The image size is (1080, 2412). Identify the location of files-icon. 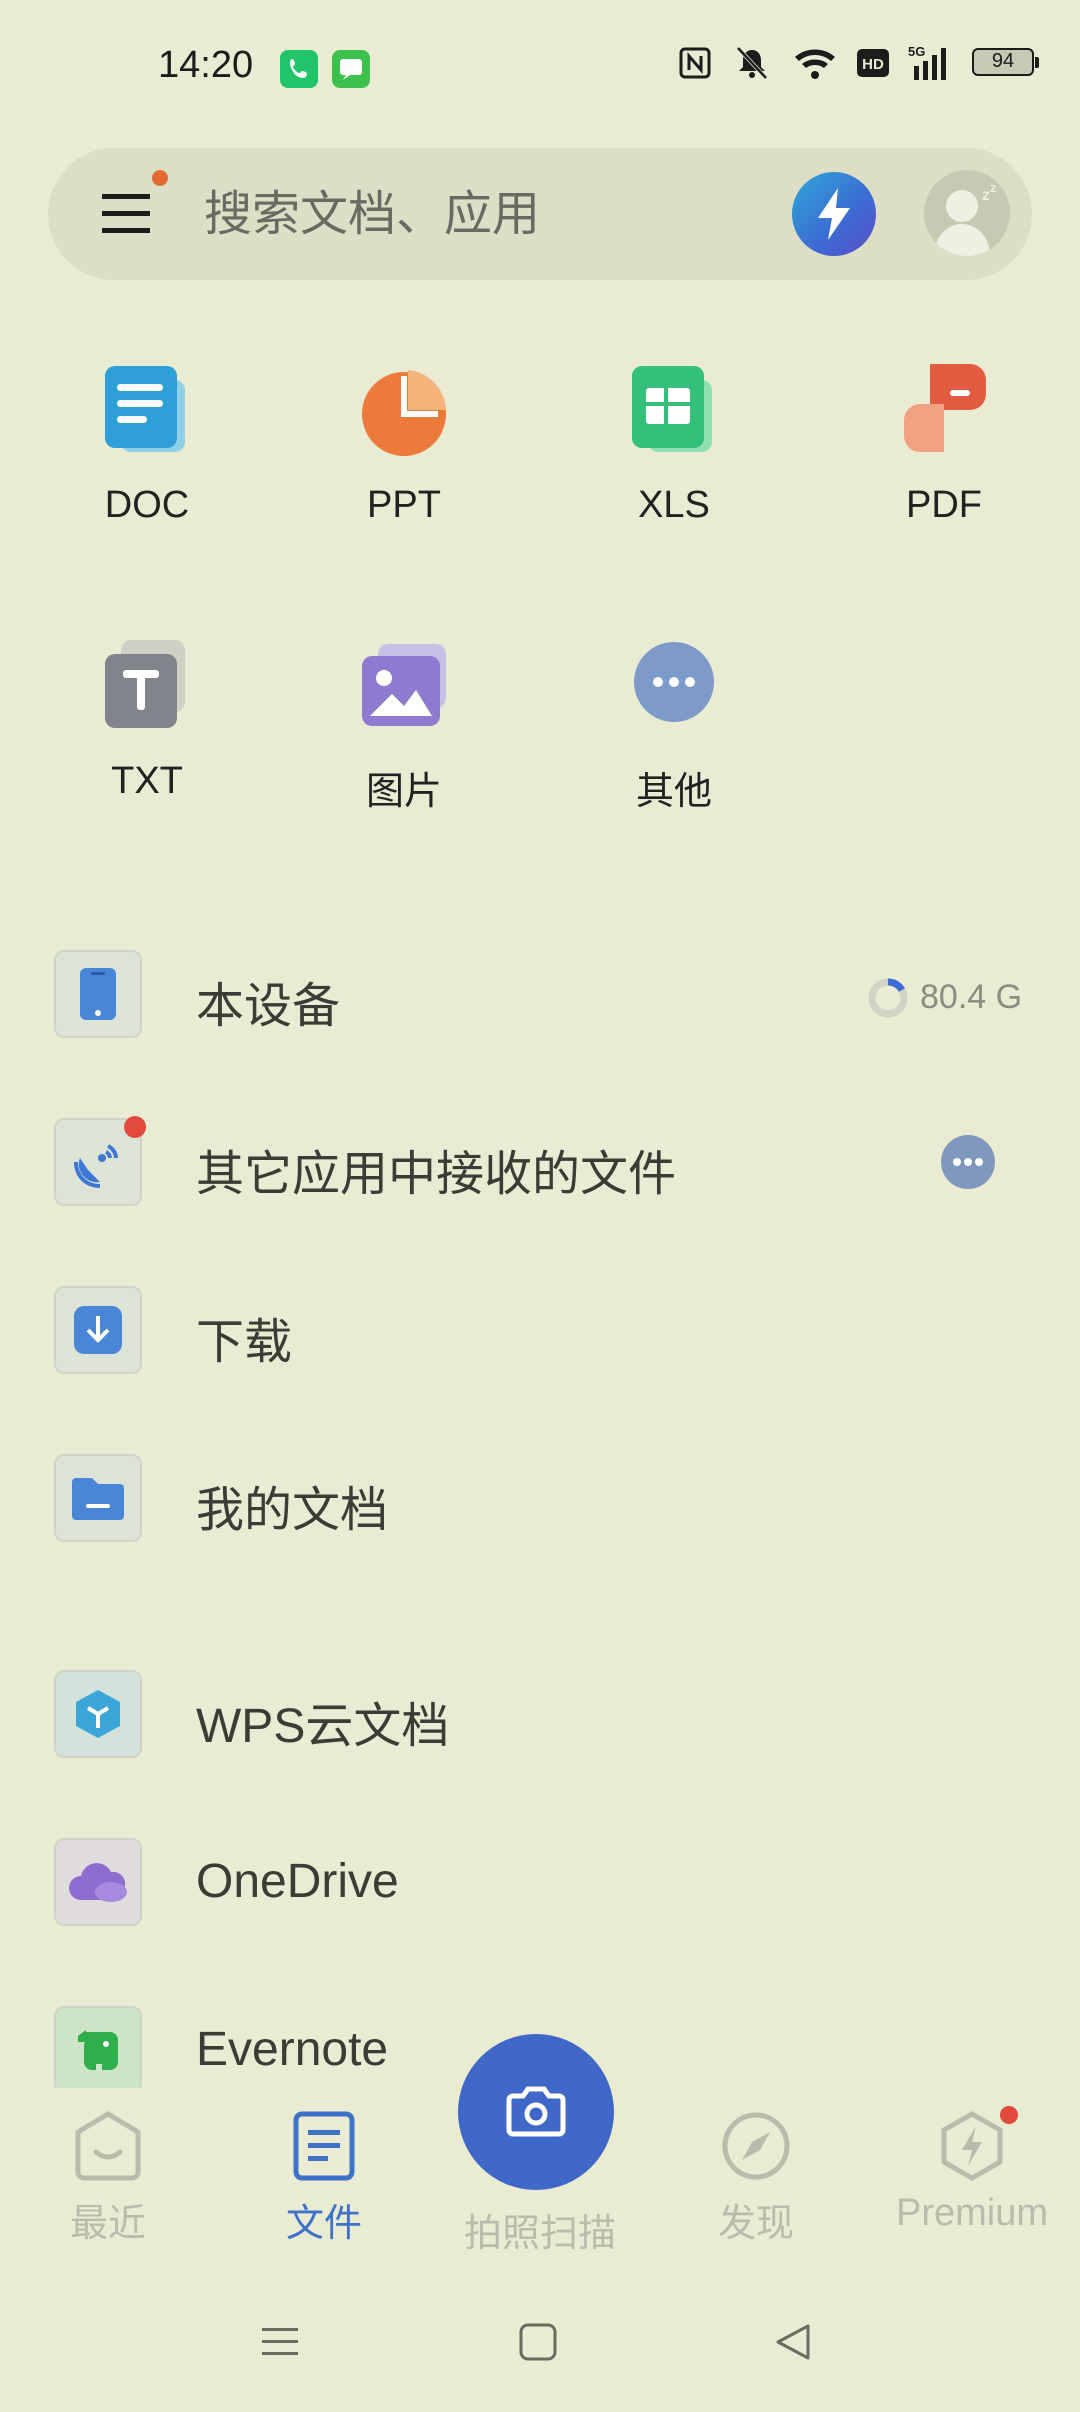
(324, 2146).